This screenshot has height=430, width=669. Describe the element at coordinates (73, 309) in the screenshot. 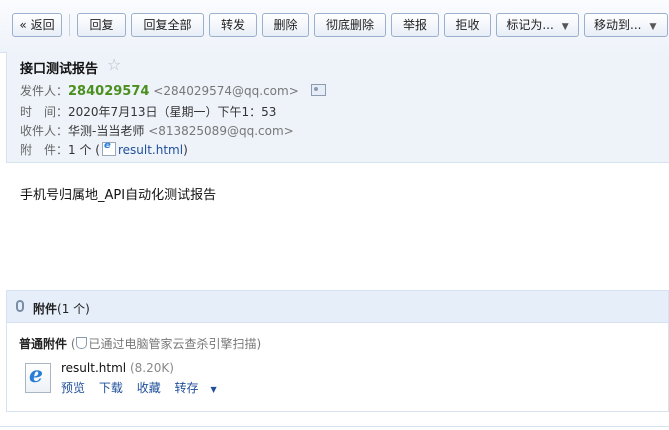

I see `attachment-total: (1 个)` at that location.